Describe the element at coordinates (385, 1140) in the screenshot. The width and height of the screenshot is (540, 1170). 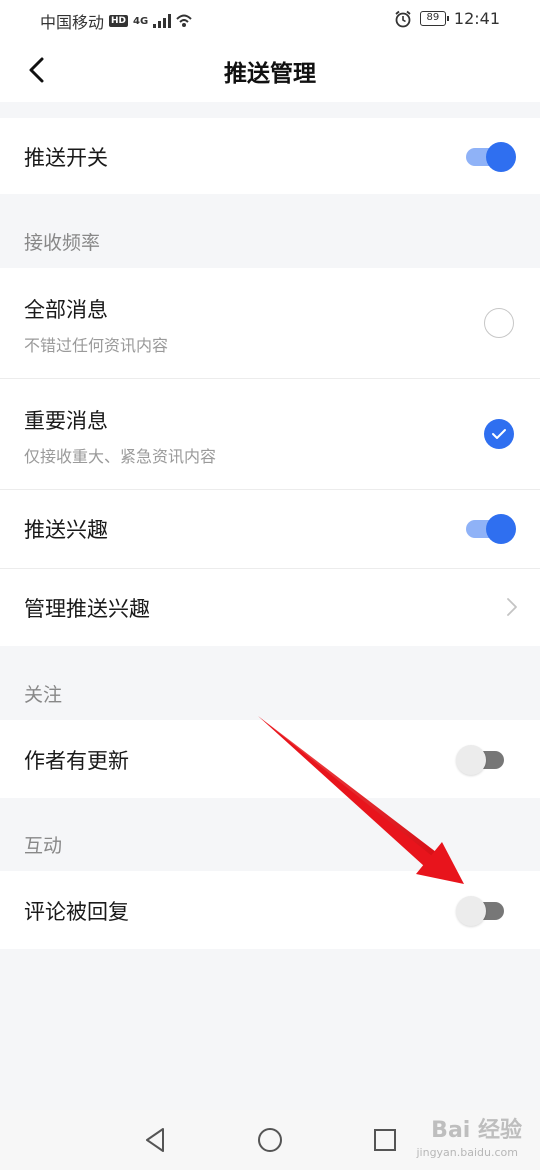
I see `recents-square-icon` at that location.